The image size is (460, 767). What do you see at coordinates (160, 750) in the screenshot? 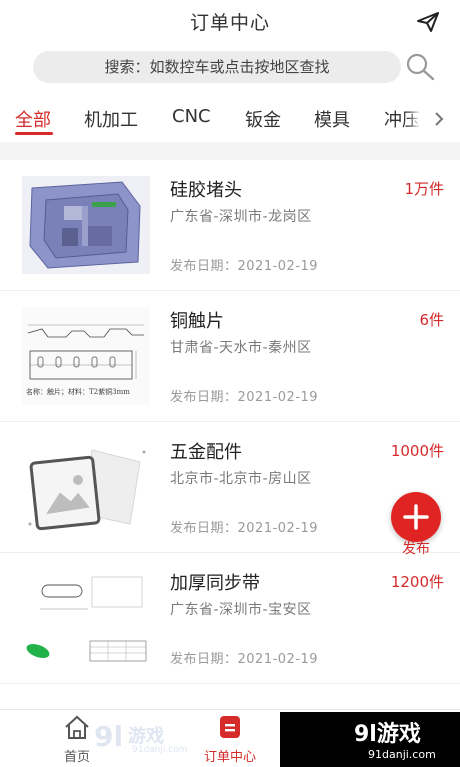
I see `watermark-left-url: 91danji.com` at bounding box center [160, 750].